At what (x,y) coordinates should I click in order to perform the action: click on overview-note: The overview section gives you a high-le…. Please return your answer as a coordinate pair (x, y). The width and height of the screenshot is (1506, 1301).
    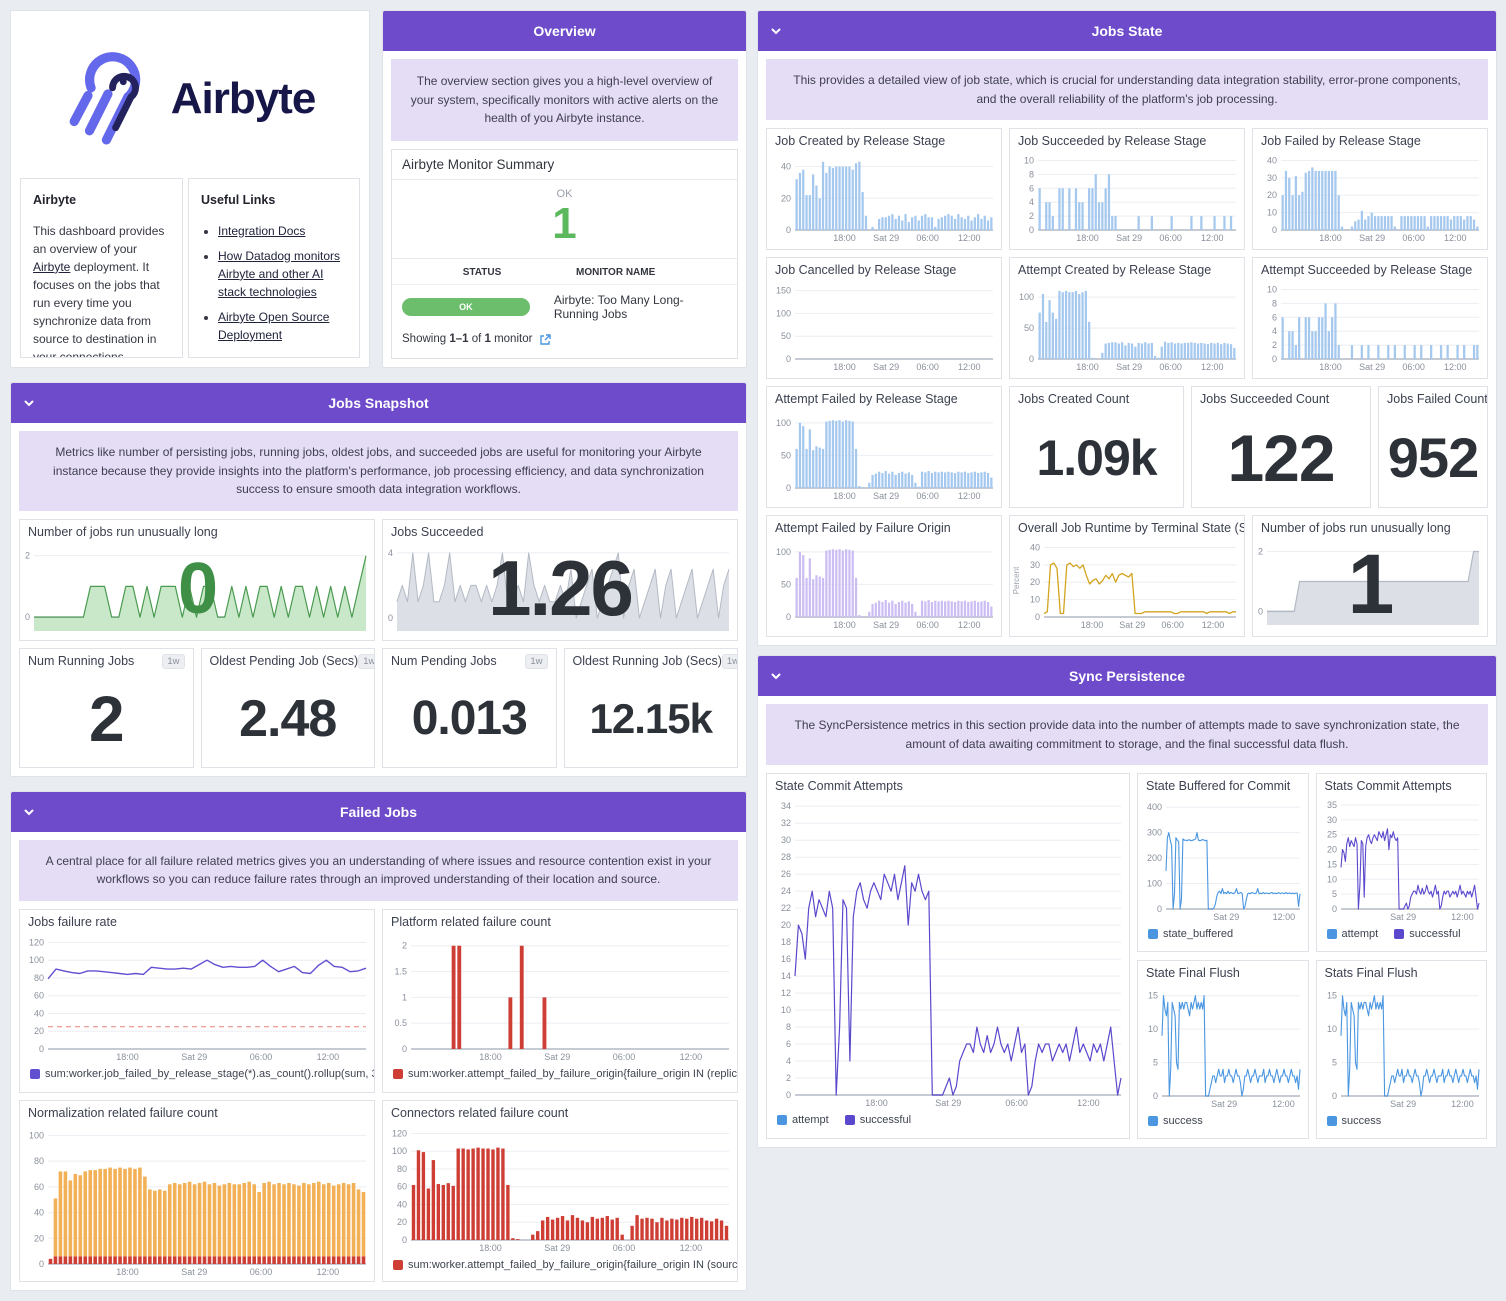
    Looking at the image, I should click on (564, 100).